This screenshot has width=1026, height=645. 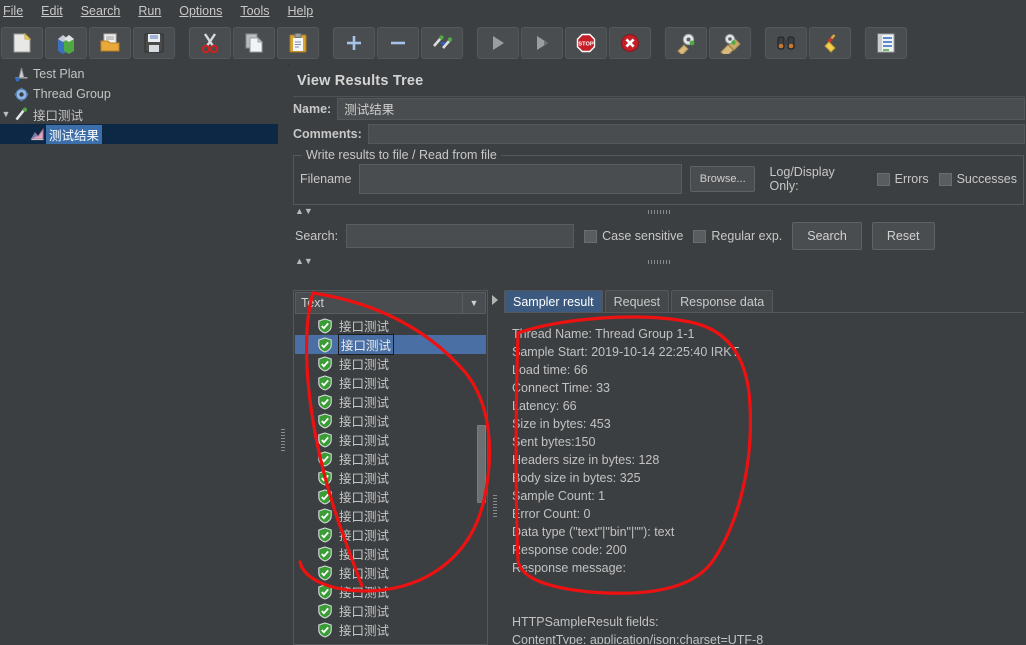 What do you see at coordinates (496, 467) in the screenshot?
I see `results-splitter` at bounding box center [496, 467].